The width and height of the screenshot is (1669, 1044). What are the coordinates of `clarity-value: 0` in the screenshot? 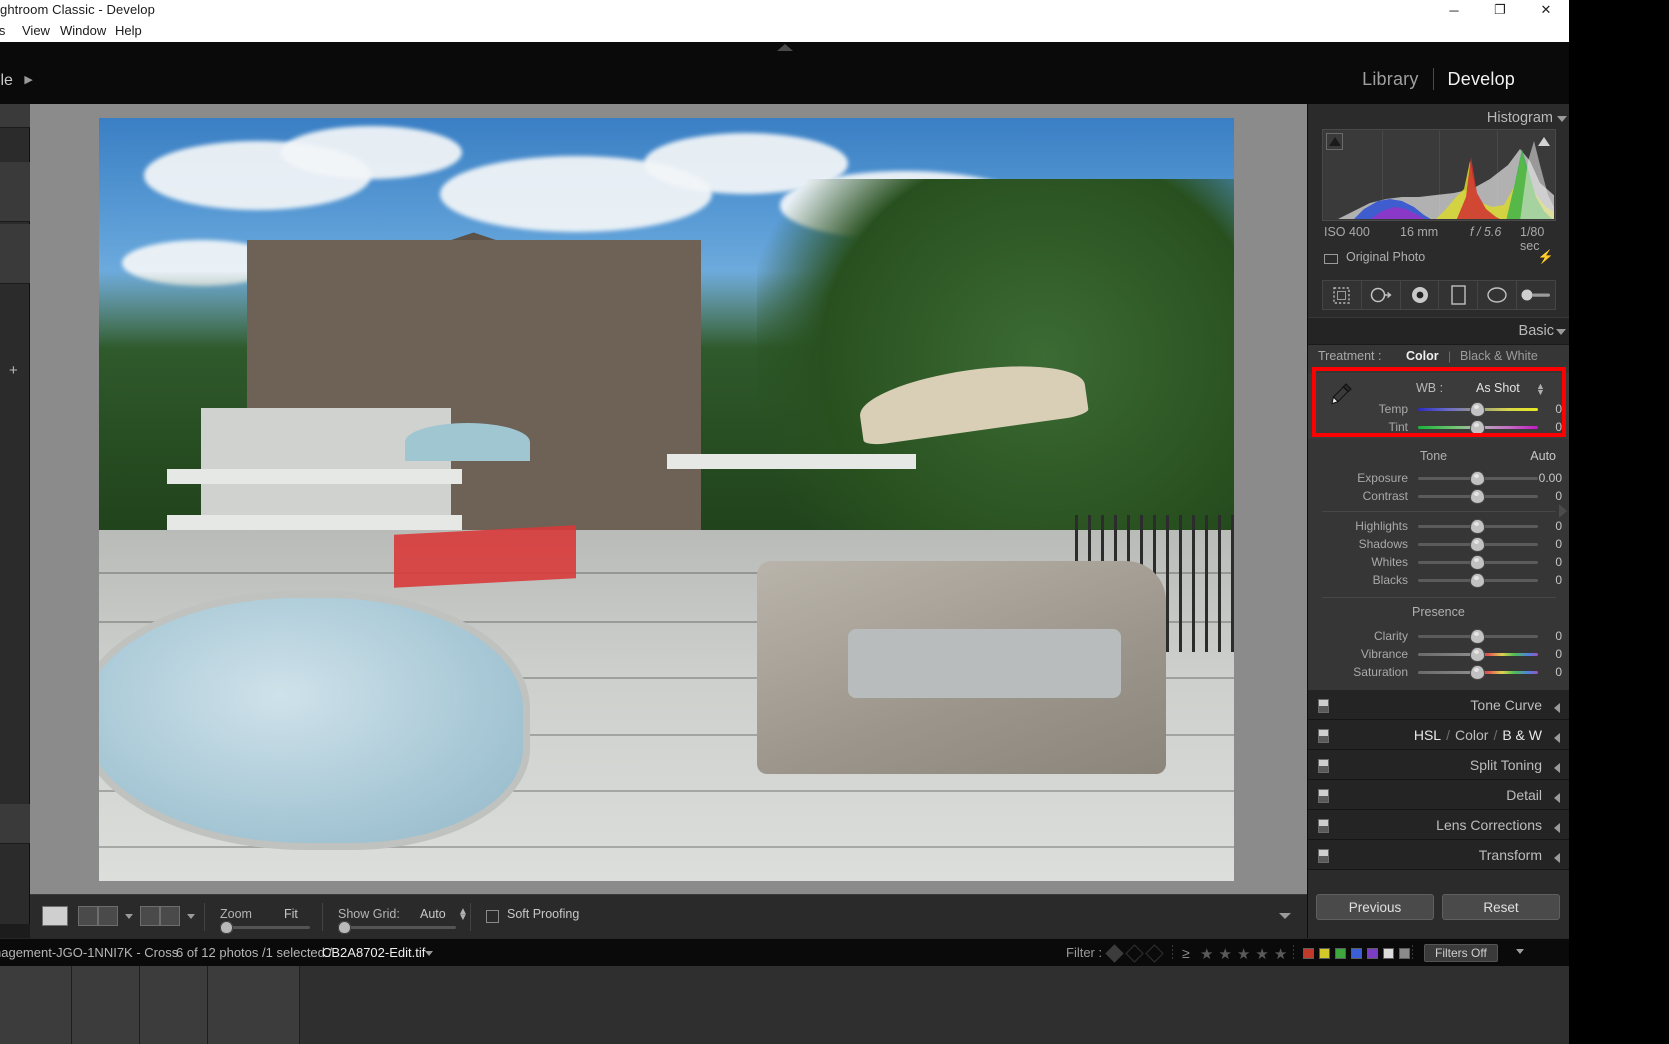 It's located at (1546, 636).